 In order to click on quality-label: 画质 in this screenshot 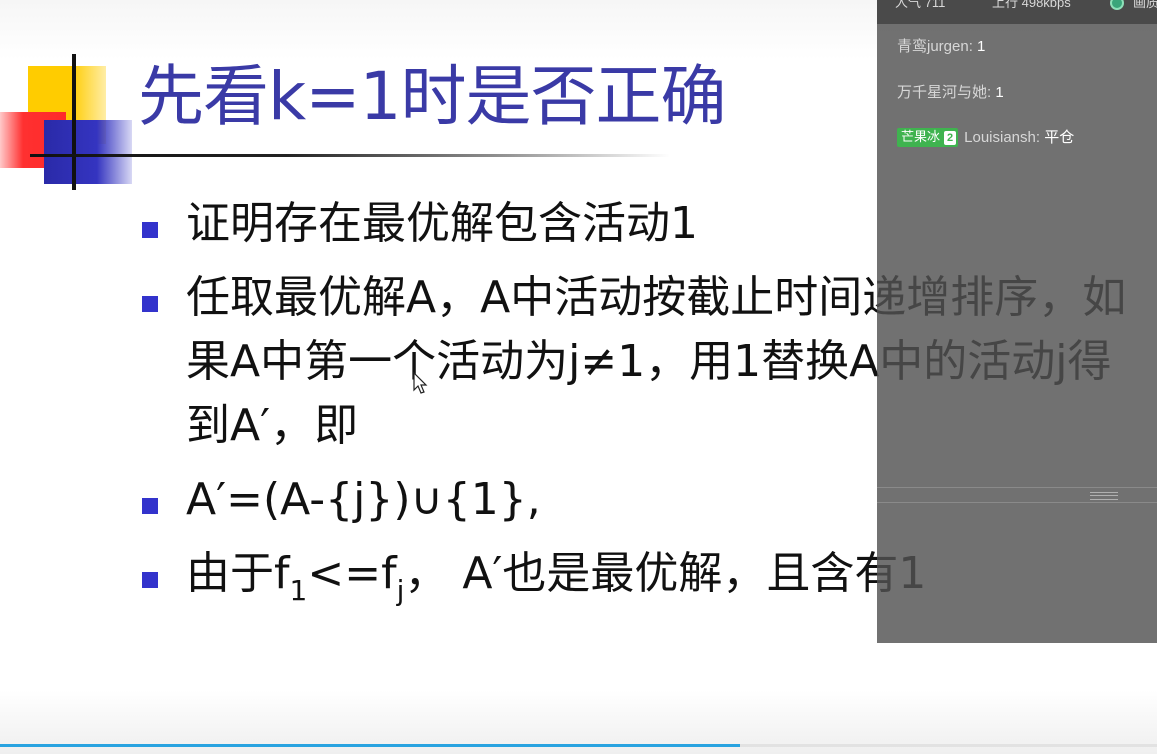, I will do `click(1145, 4)`.